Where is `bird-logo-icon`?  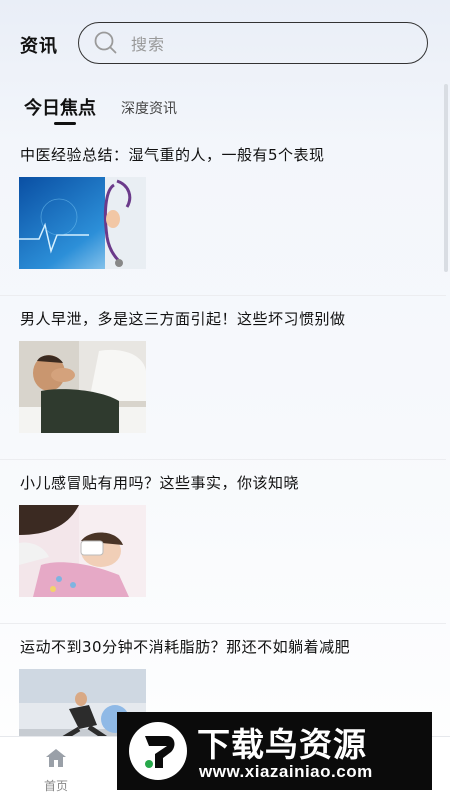
bird-logo-icon is located at coordinates (158, 751).